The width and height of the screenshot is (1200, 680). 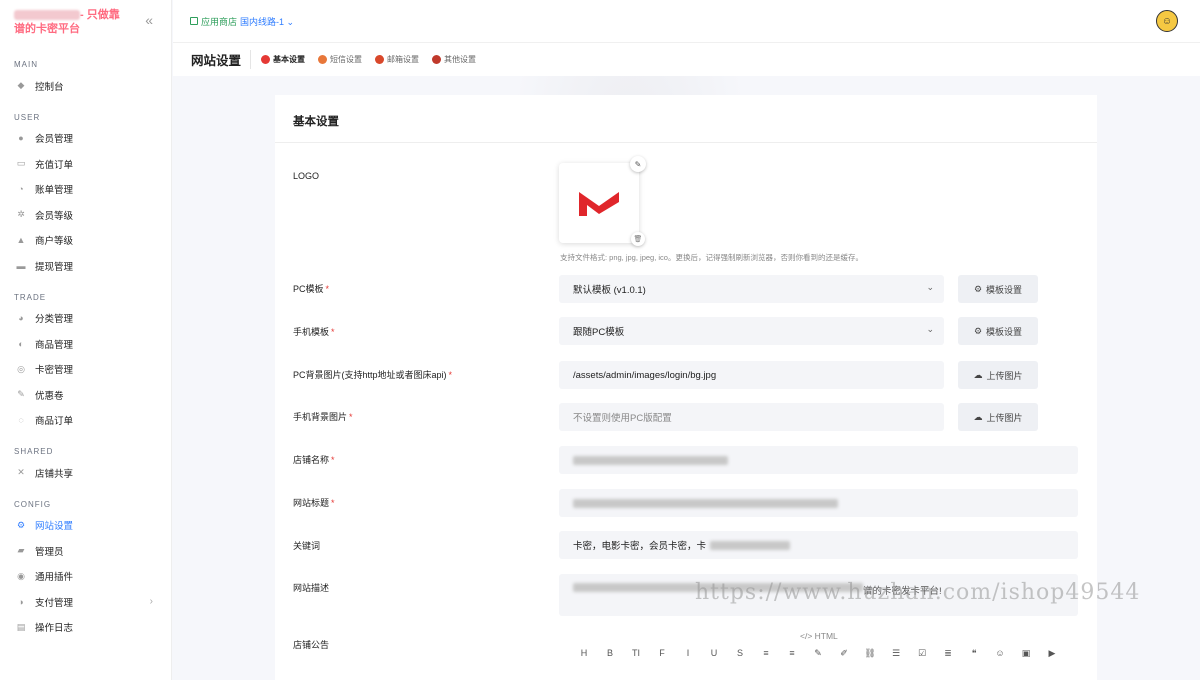 I want to click on tab-0: 基本设置, so click(x=283, y=59).